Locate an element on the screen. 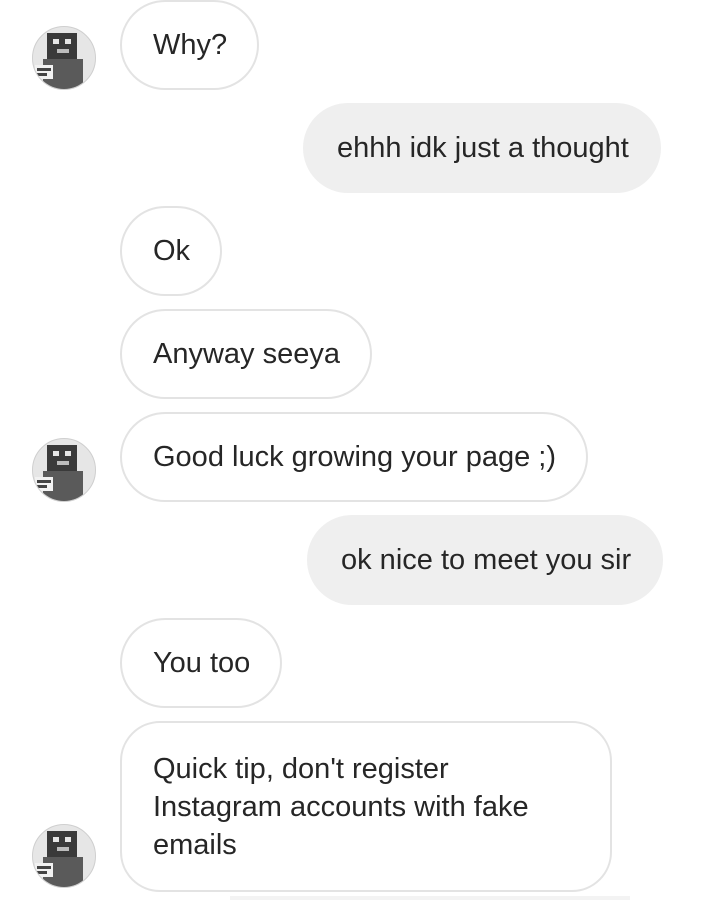  incoming-message: Good luck growing your page ;) is located at coordinates (354, 457).